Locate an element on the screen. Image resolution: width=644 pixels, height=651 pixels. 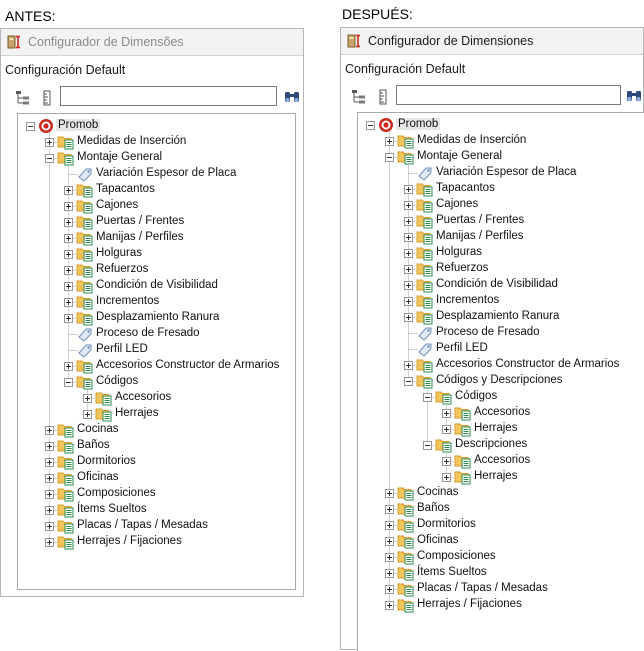
search-input is located at coordinates (168, 96).